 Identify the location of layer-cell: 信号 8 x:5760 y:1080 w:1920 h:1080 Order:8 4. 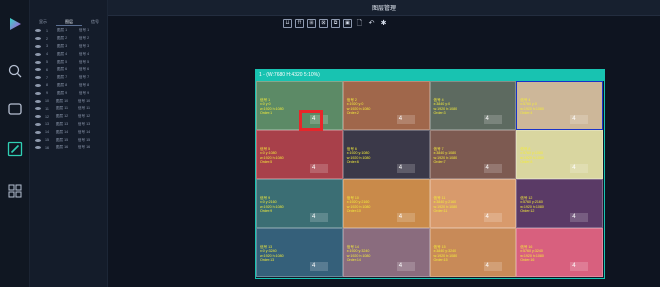
(559, 154).